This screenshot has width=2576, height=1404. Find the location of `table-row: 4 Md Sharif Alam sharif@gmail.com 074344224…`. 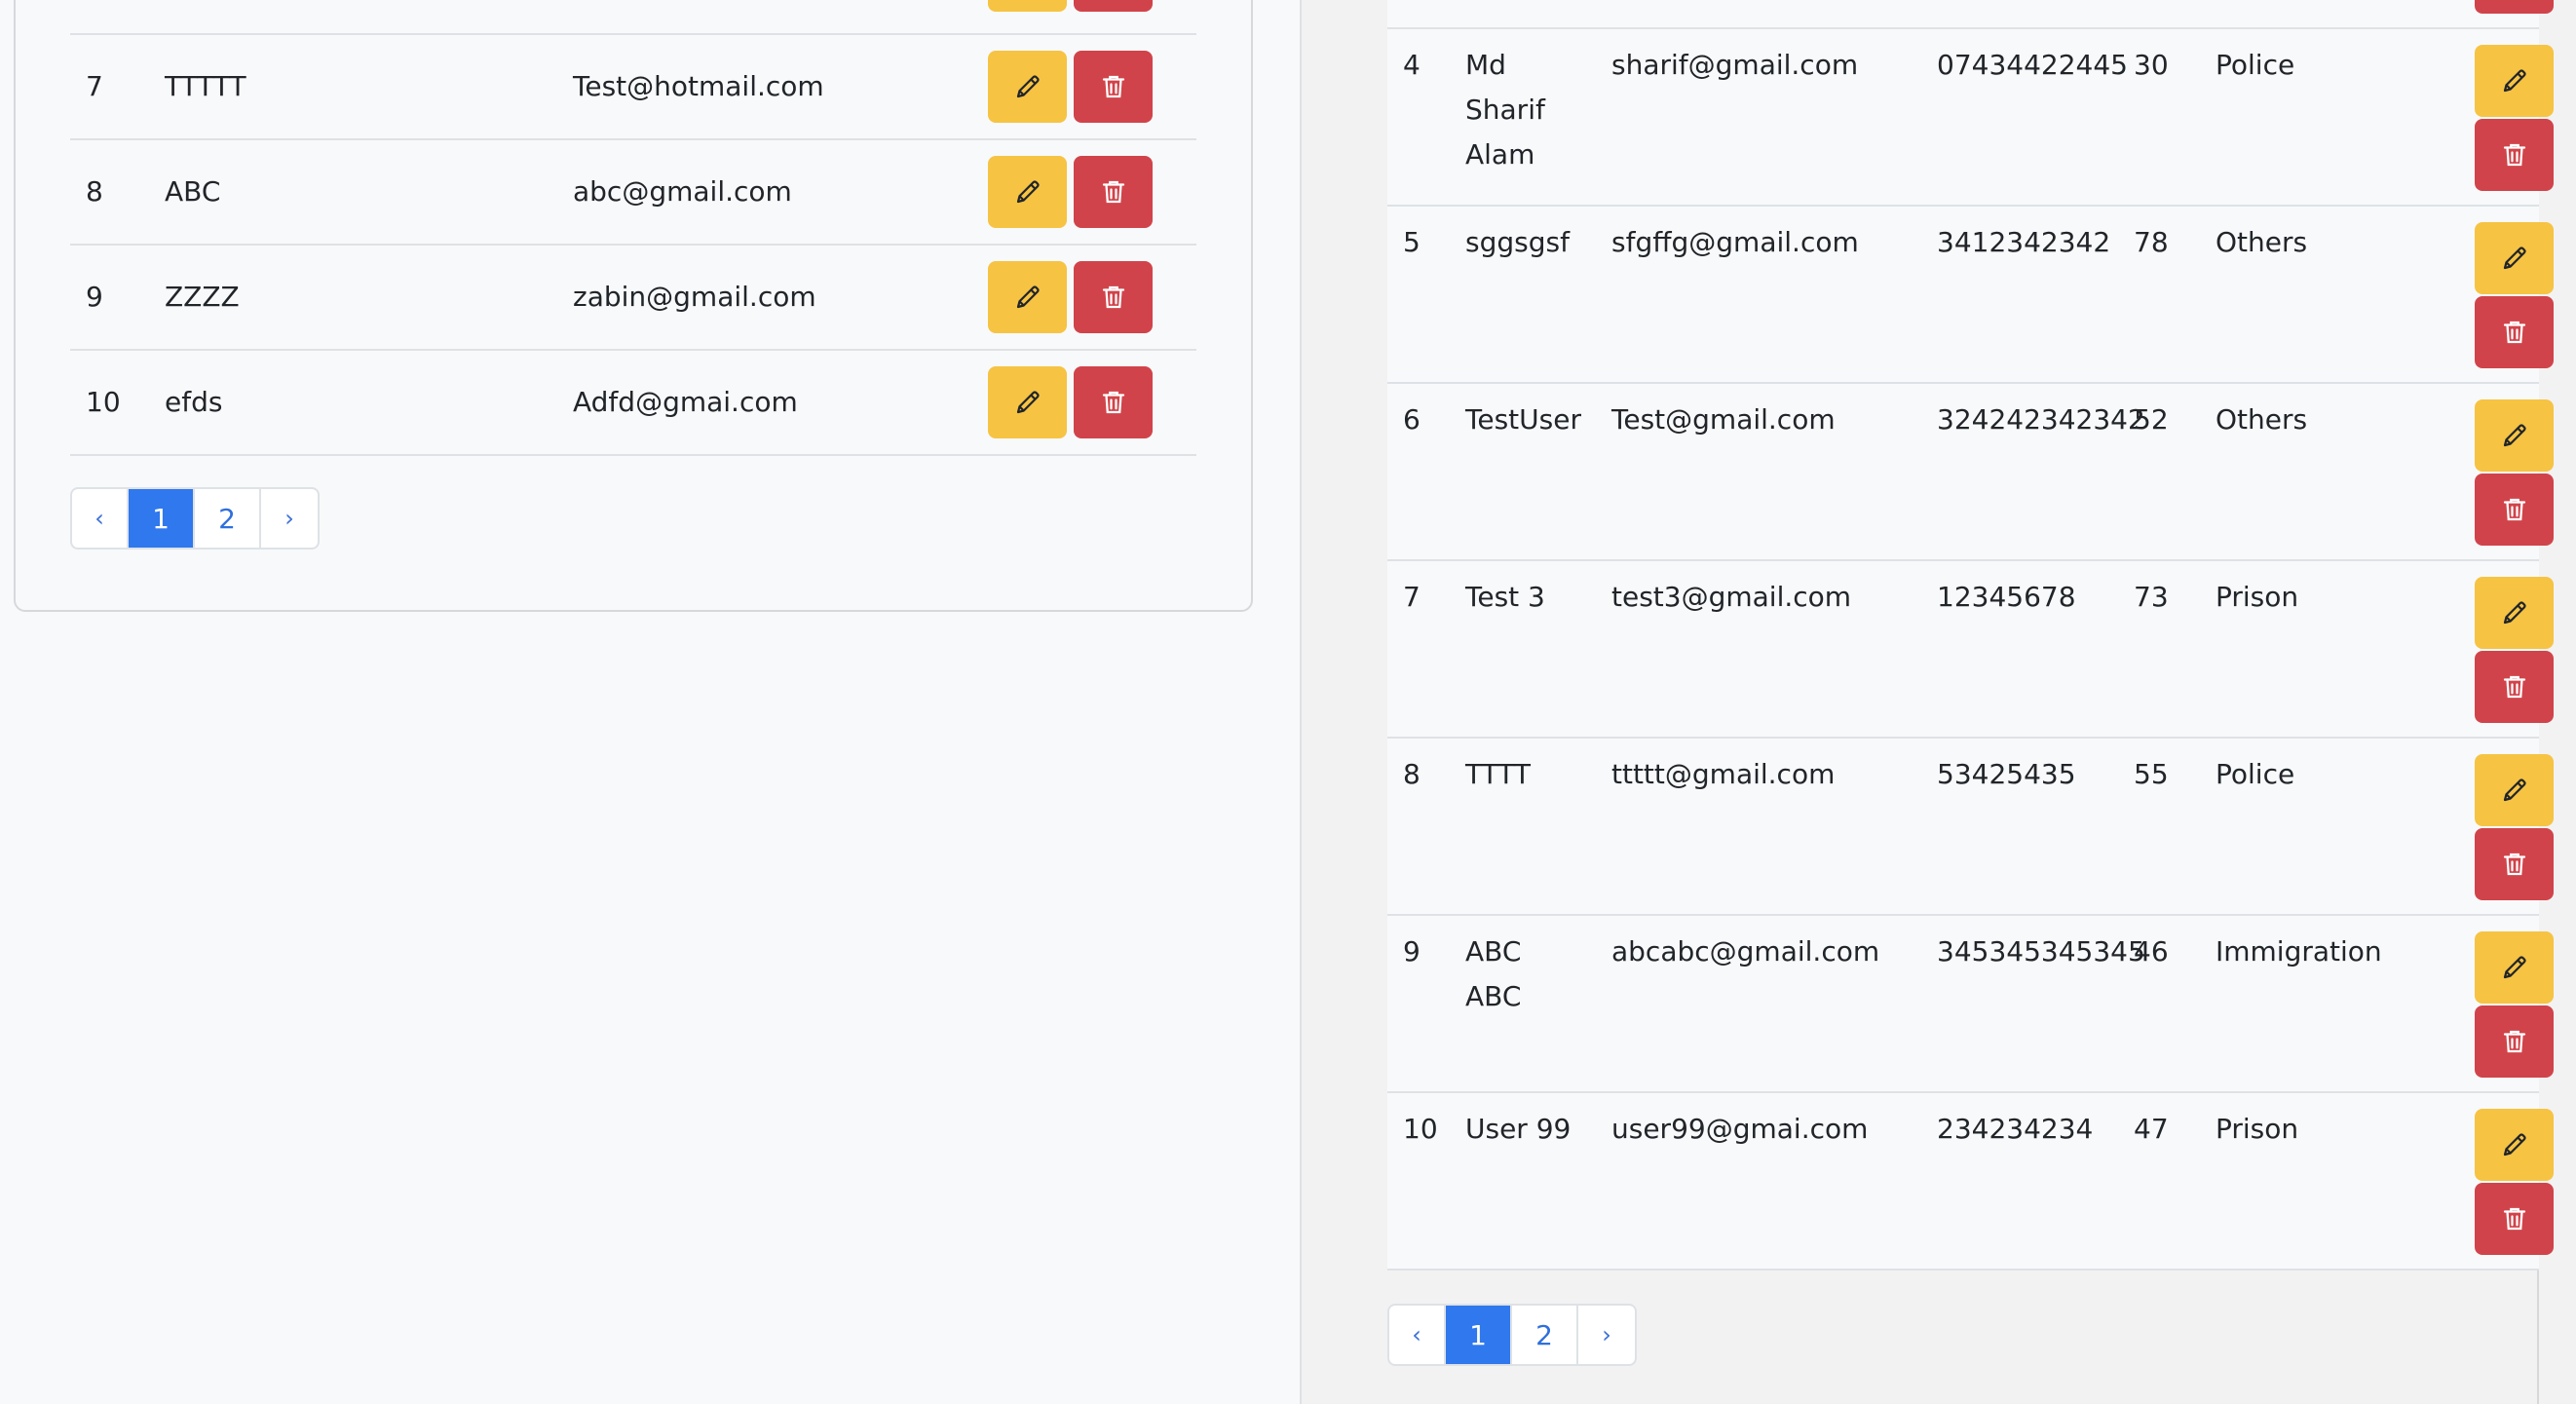

table-row: 4 Md Sharif Alam sharif@gmail.com 074344224… is located at coordinates (1970, 118).